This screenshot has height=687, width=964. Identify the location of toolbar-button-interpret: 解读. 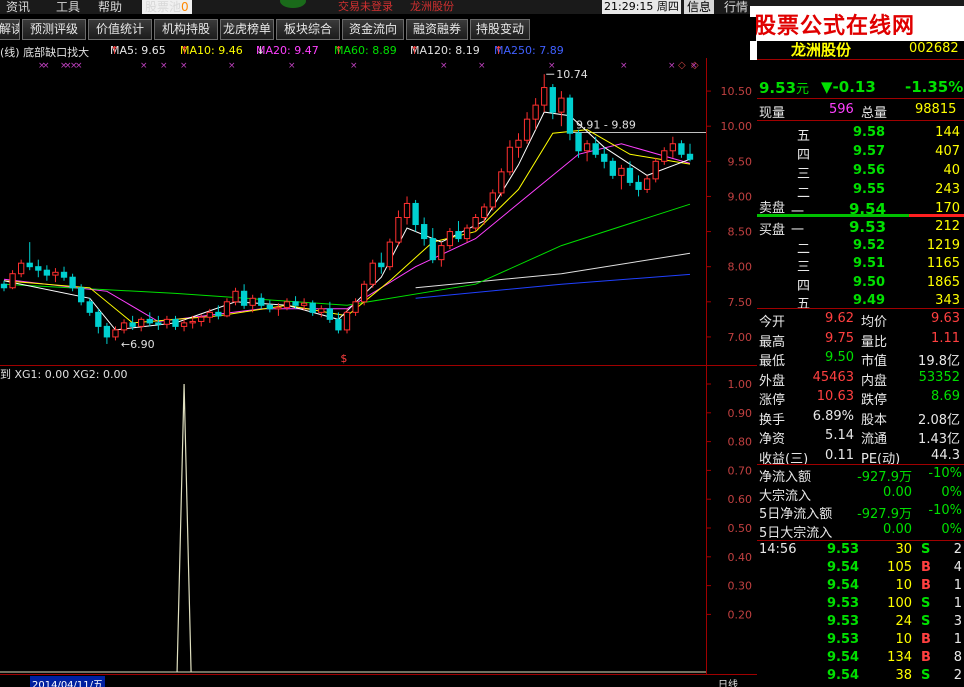
(10, 29).